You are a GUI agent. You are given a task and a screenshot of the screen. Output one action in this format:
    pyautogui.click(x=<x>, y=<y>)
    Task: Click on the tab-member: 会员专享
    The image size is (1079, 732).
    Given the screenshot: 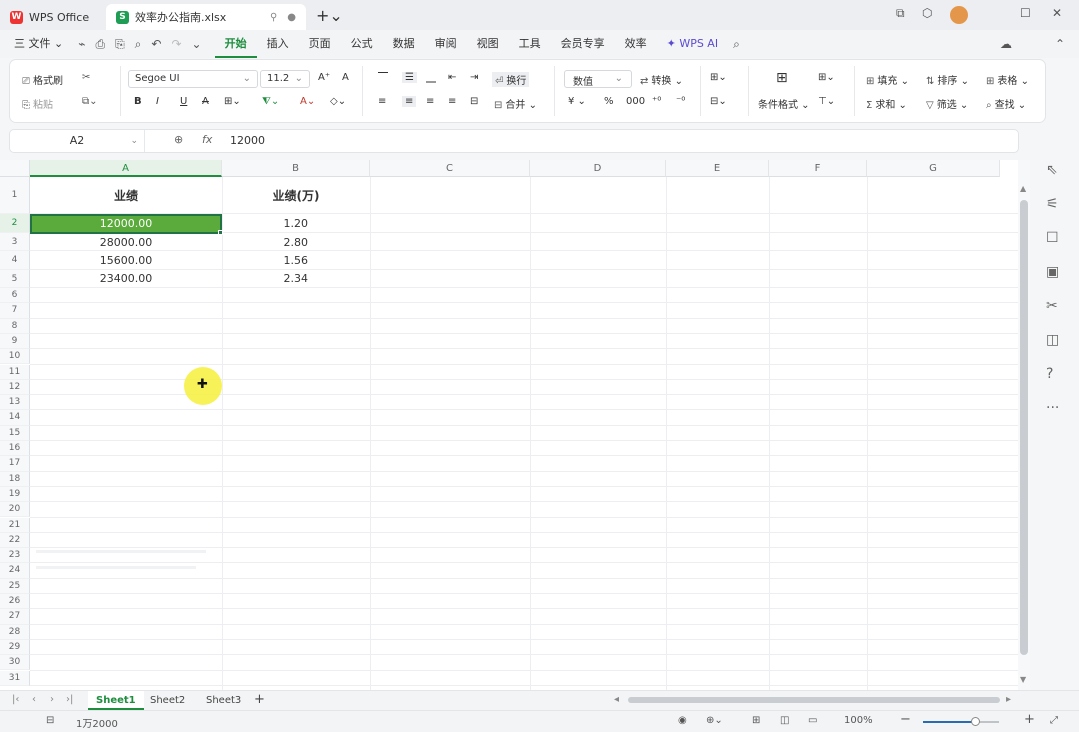 What is the action you would take?
    pyautogui.click(x=583, y=44)
    